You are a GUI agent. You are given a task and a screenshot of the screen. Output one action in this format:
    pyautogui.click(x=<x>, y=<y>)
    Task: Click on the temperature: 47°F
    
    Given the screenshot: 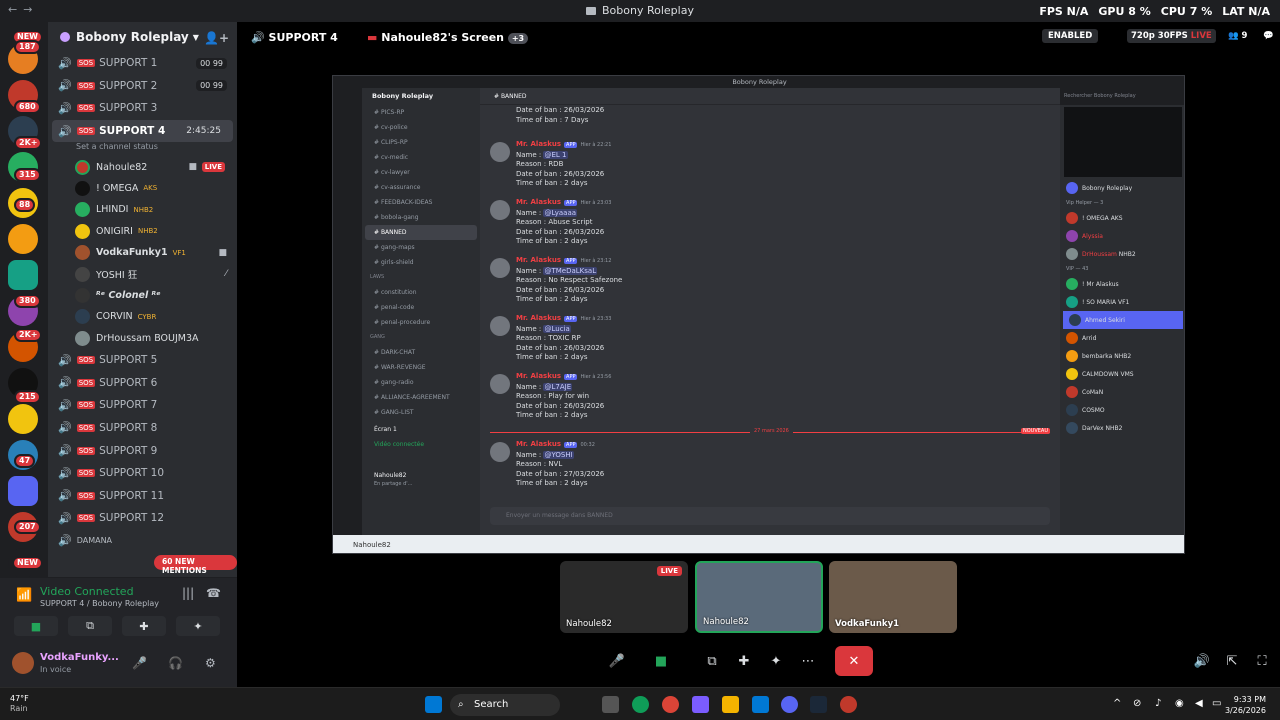 What is the action you would take?
    pyautogui.click(x=19, y=698)
    